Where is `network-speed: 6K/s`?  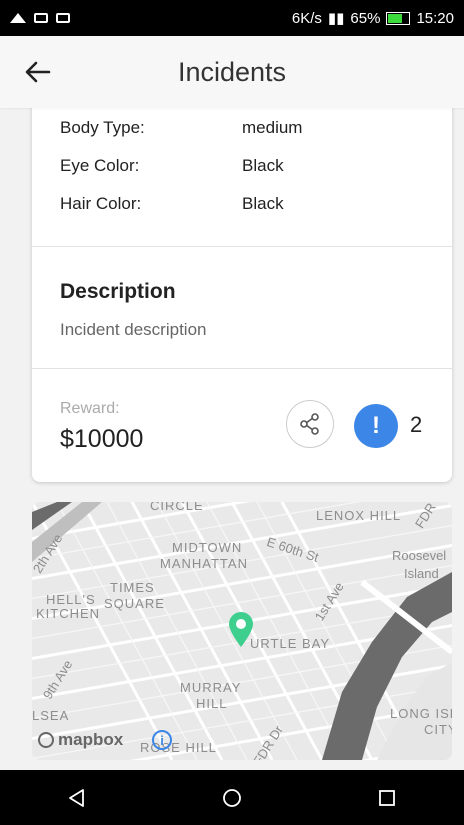 network-speed: 6K/s is located at coordinates (306, 18).